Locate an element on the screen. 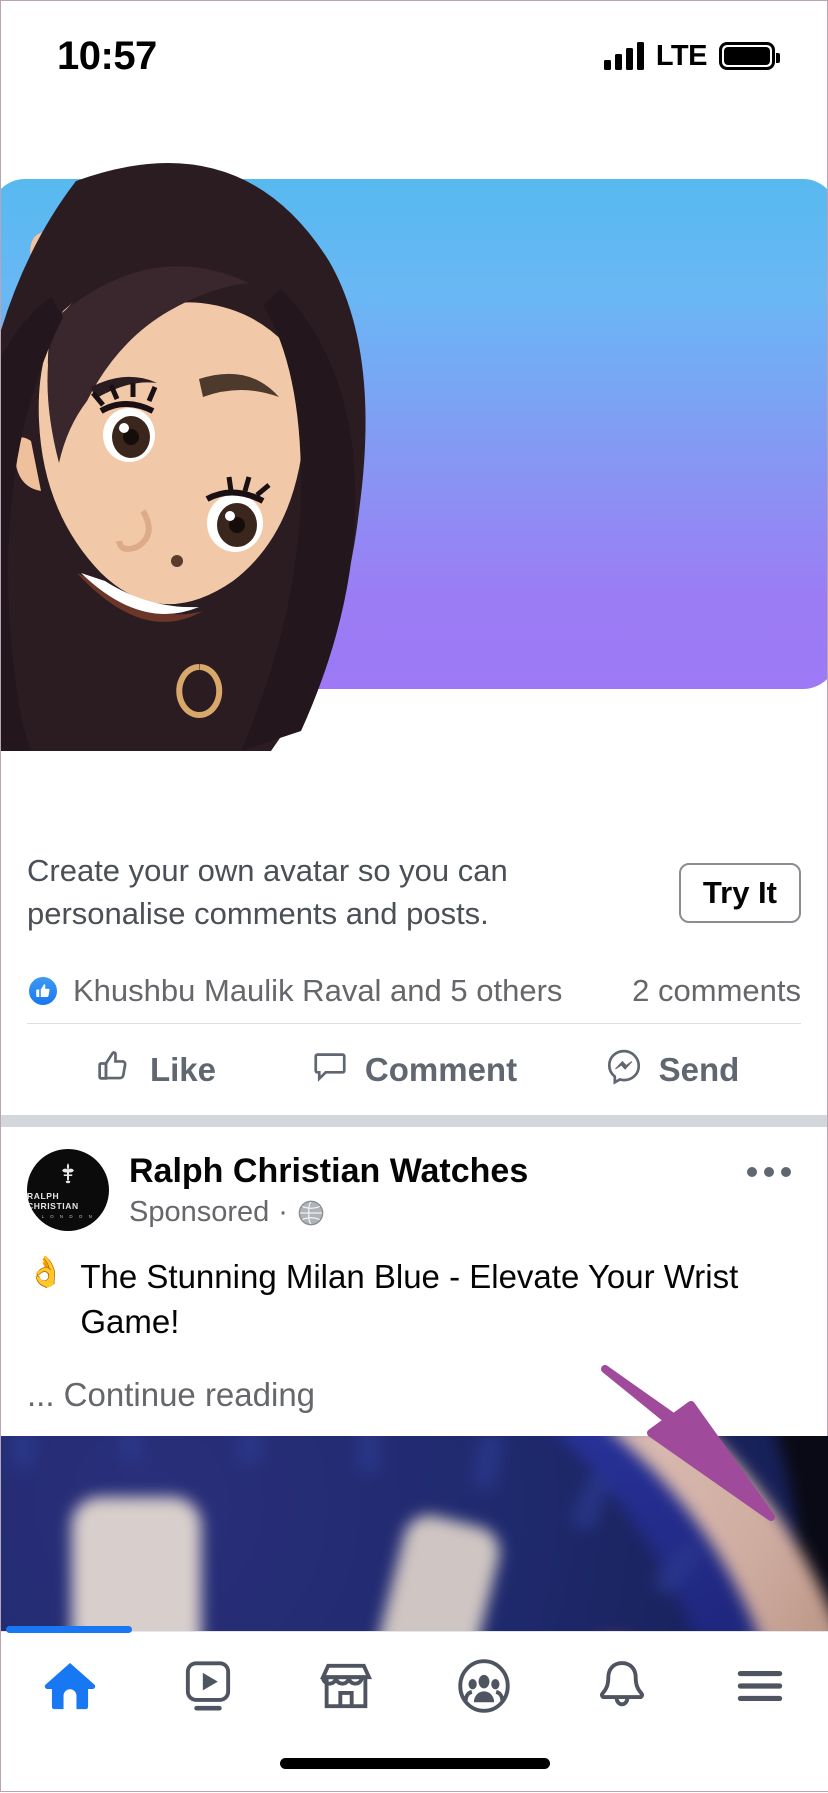  send-button: Send is located at coordinates (672, 1070).